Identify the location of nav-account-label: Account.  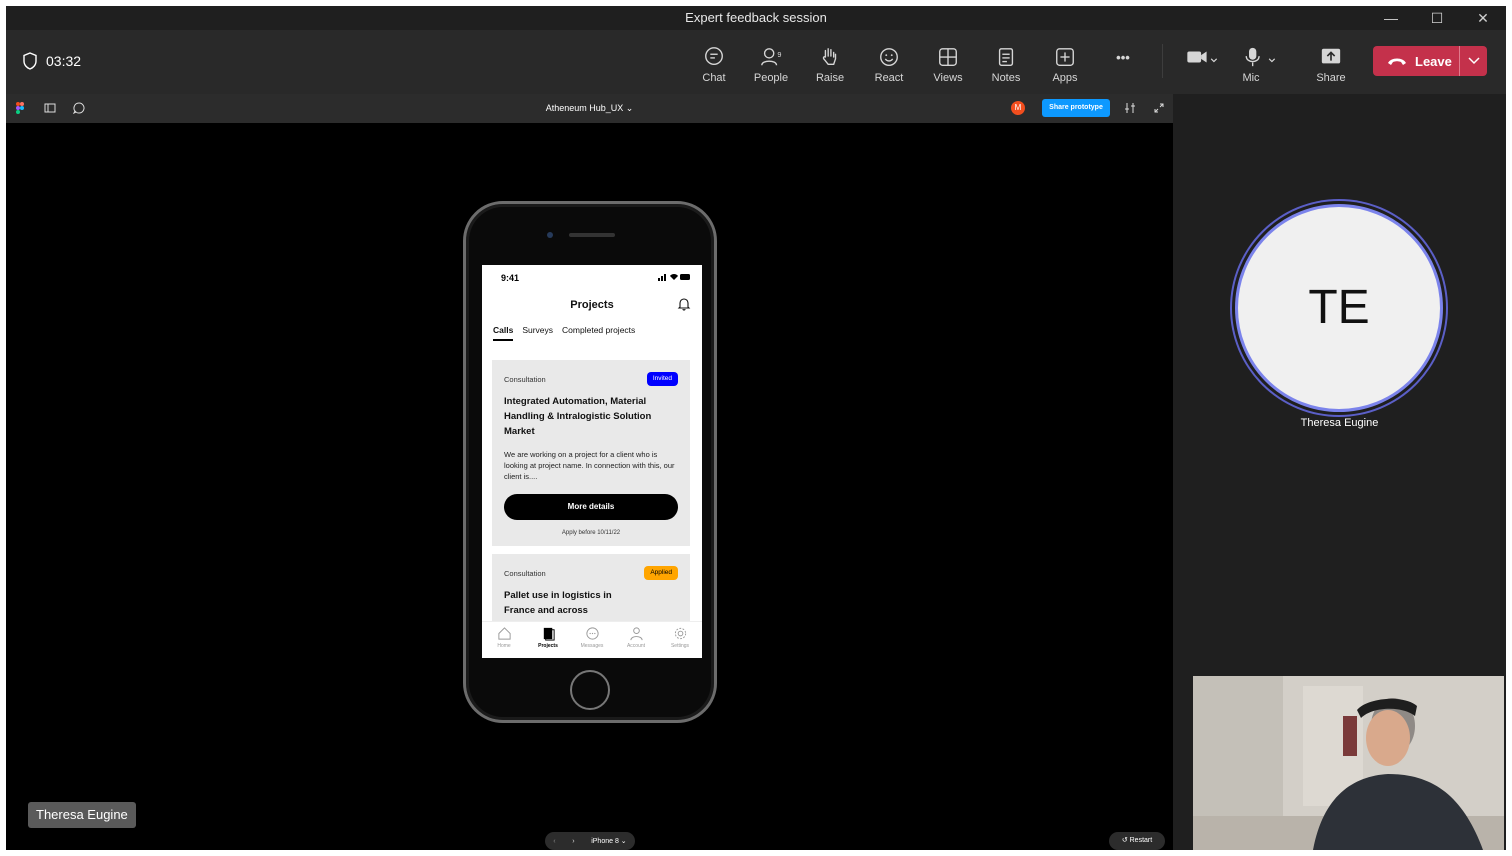
(636, 646).